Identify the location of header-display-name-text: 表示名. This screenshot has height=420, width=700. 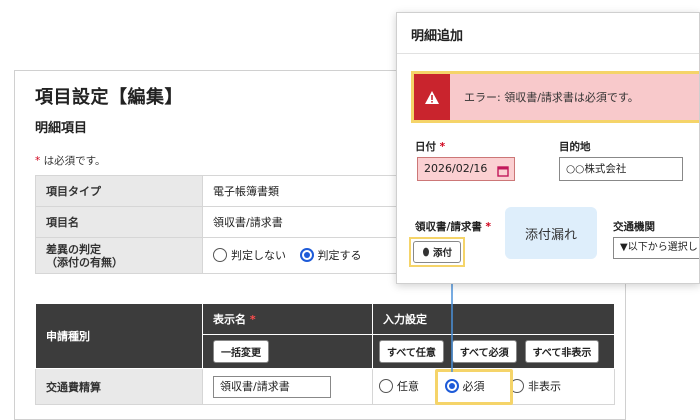
(229, 319).